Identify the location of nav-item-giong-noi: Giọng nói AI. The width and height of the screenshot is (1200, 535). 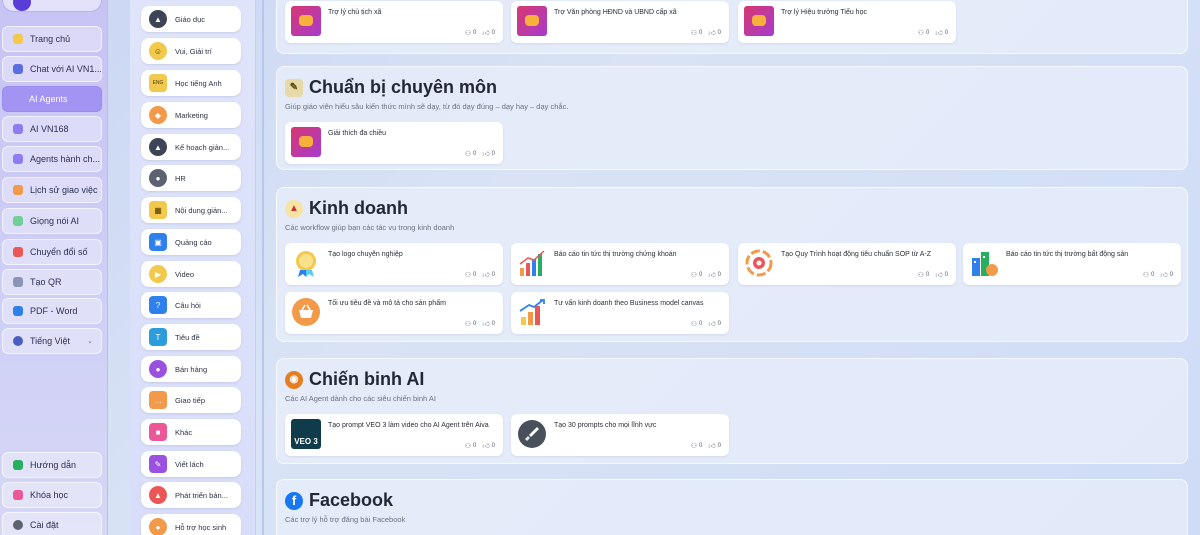
(52, 221).